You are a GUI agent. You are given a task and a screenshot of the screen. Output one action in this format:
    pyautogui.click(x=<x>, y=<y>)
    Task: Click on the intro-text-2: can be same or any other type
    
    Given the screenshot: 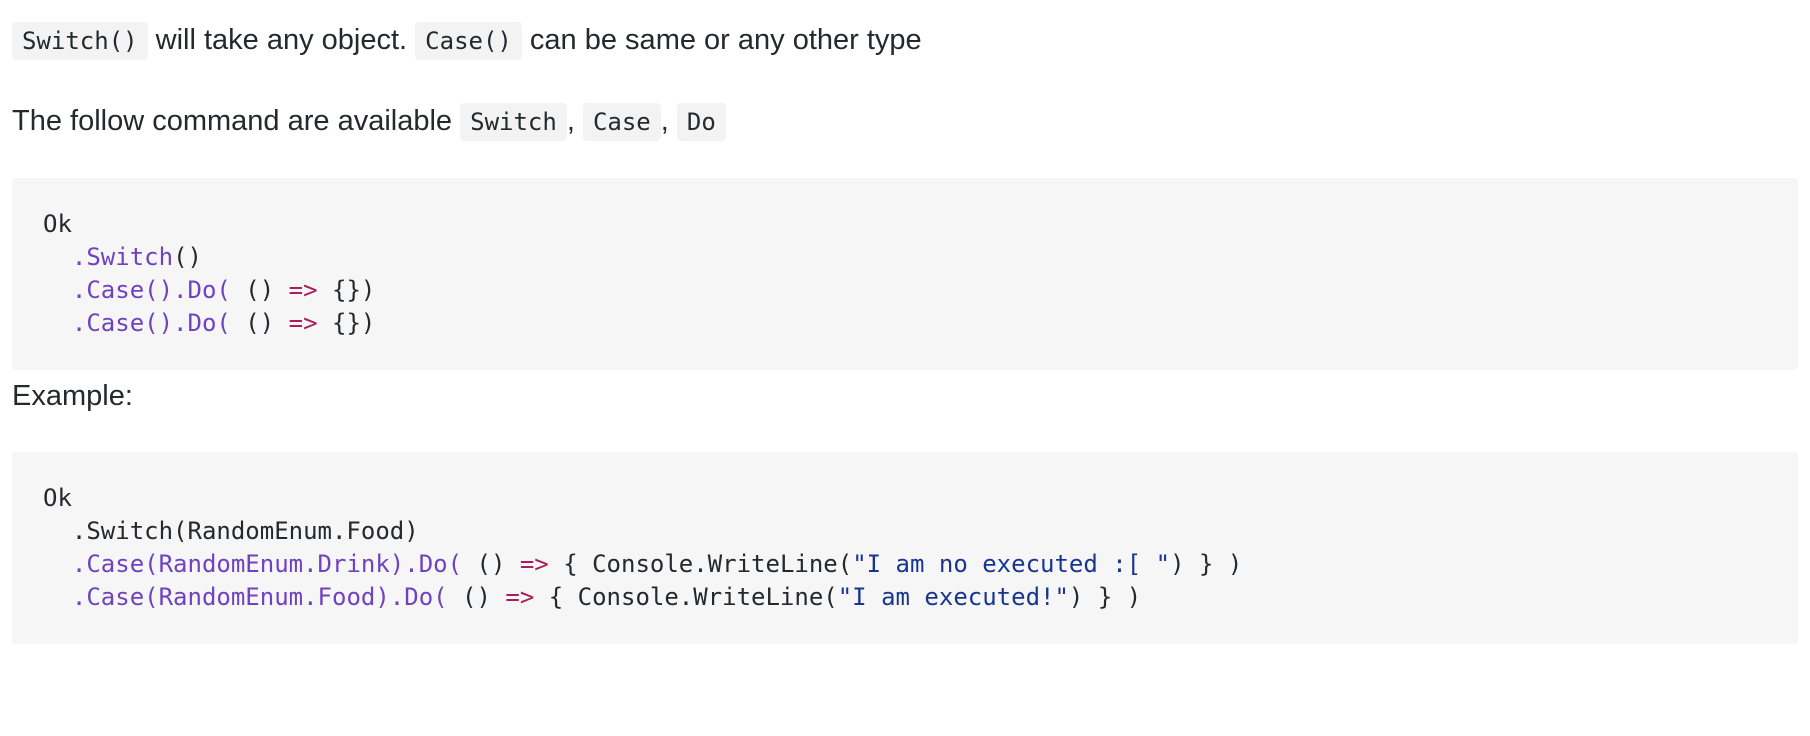 What is the action you would take?
    pyautogui.click(x=721, y=40)
    